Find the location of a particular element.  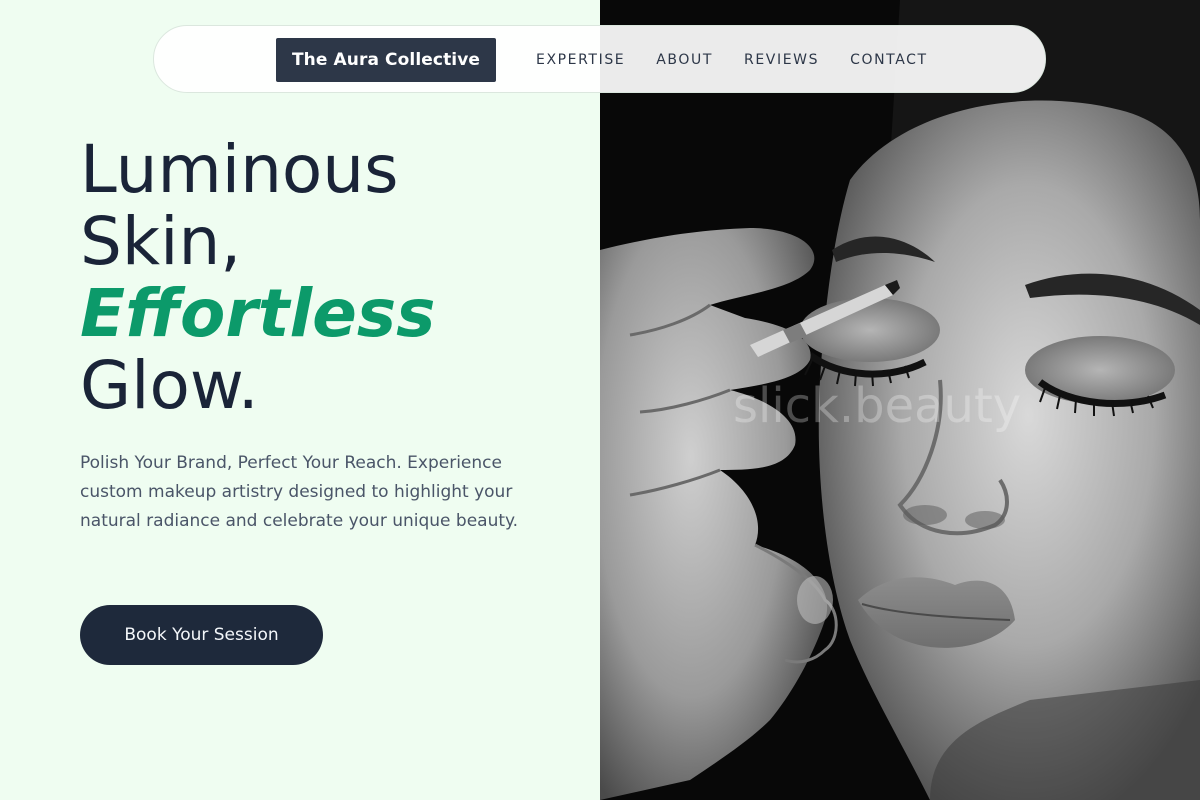

nav-links: EXPERTISE ABOUT REVIEWS CONTACT is located at coordinates (747, 60).